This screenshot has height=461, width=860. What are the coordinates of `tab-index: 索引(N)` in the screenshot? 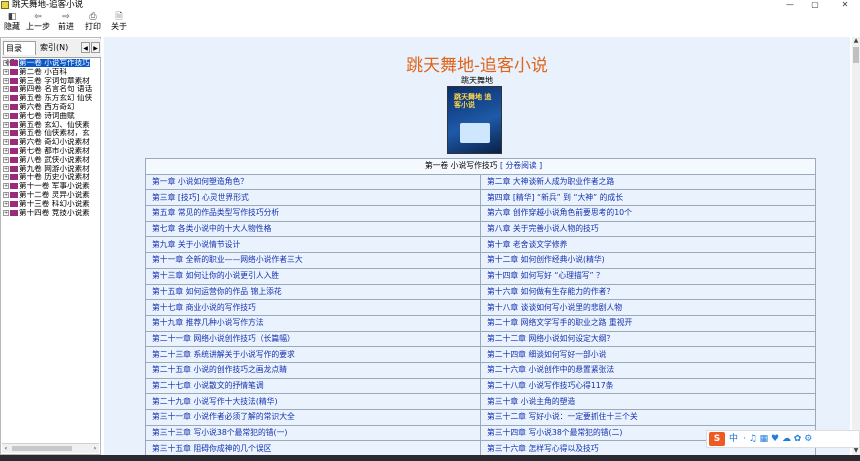 It's located at (54, 48).